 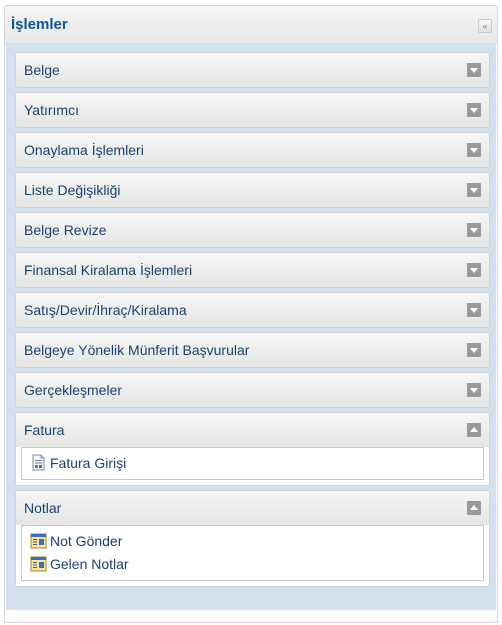 What do you see at coordinates (485, 26) in the screenshot?
I see `collapse-panel-button: «` at bounding box center [485, 26].